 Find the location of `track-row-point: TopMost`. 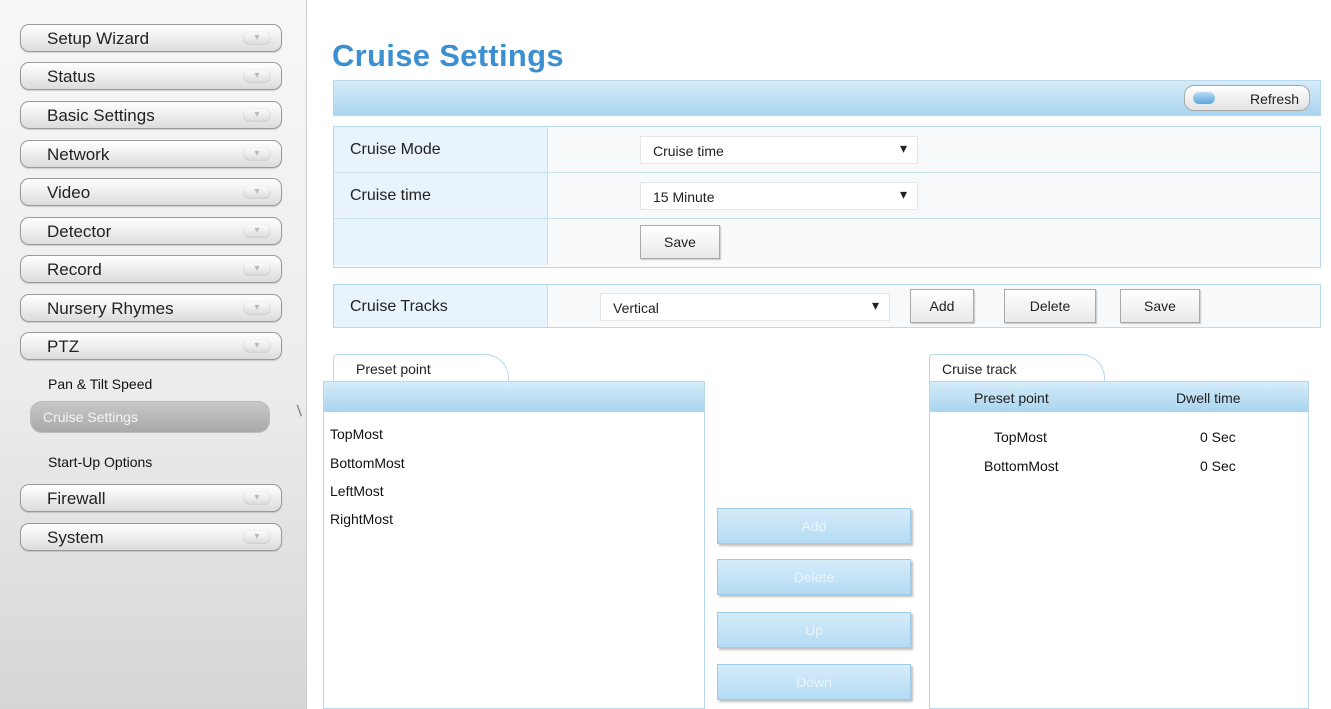

track-row-point: TopMost is located at coordinates (1020, 437).